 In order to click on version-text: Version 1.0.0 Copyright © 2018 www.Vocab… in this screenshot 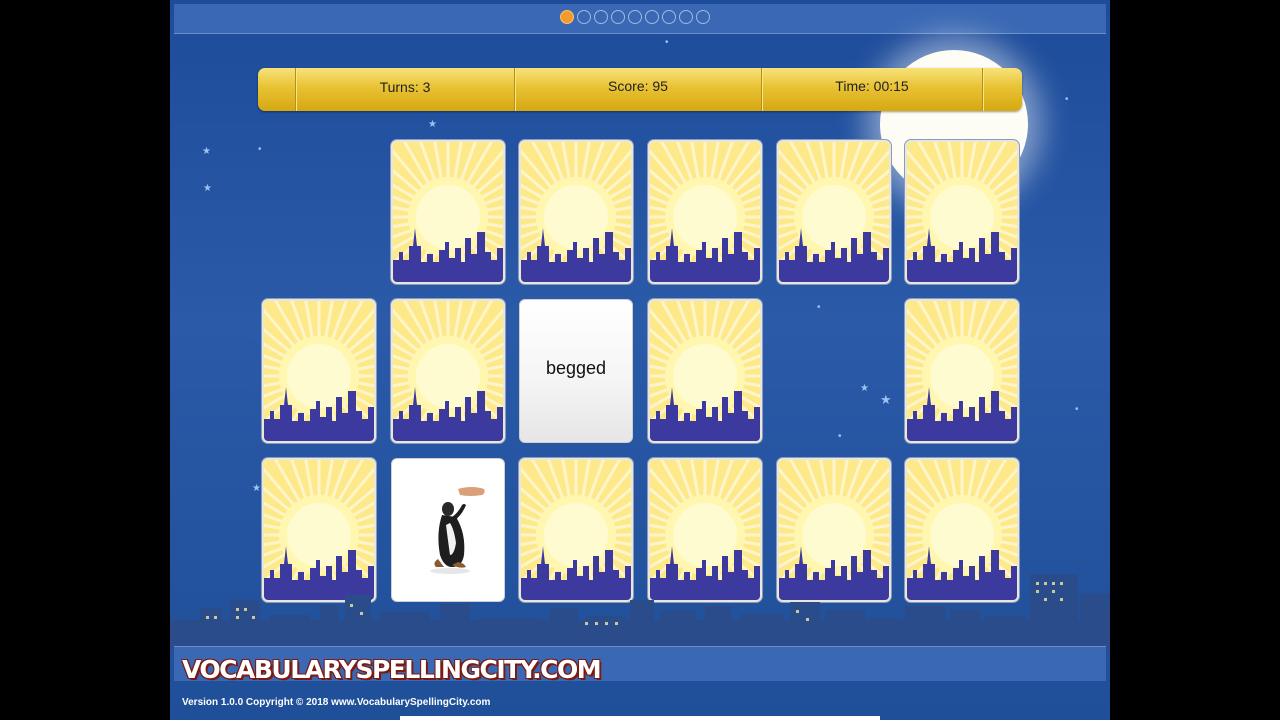, I will do `click(336, 702)`.